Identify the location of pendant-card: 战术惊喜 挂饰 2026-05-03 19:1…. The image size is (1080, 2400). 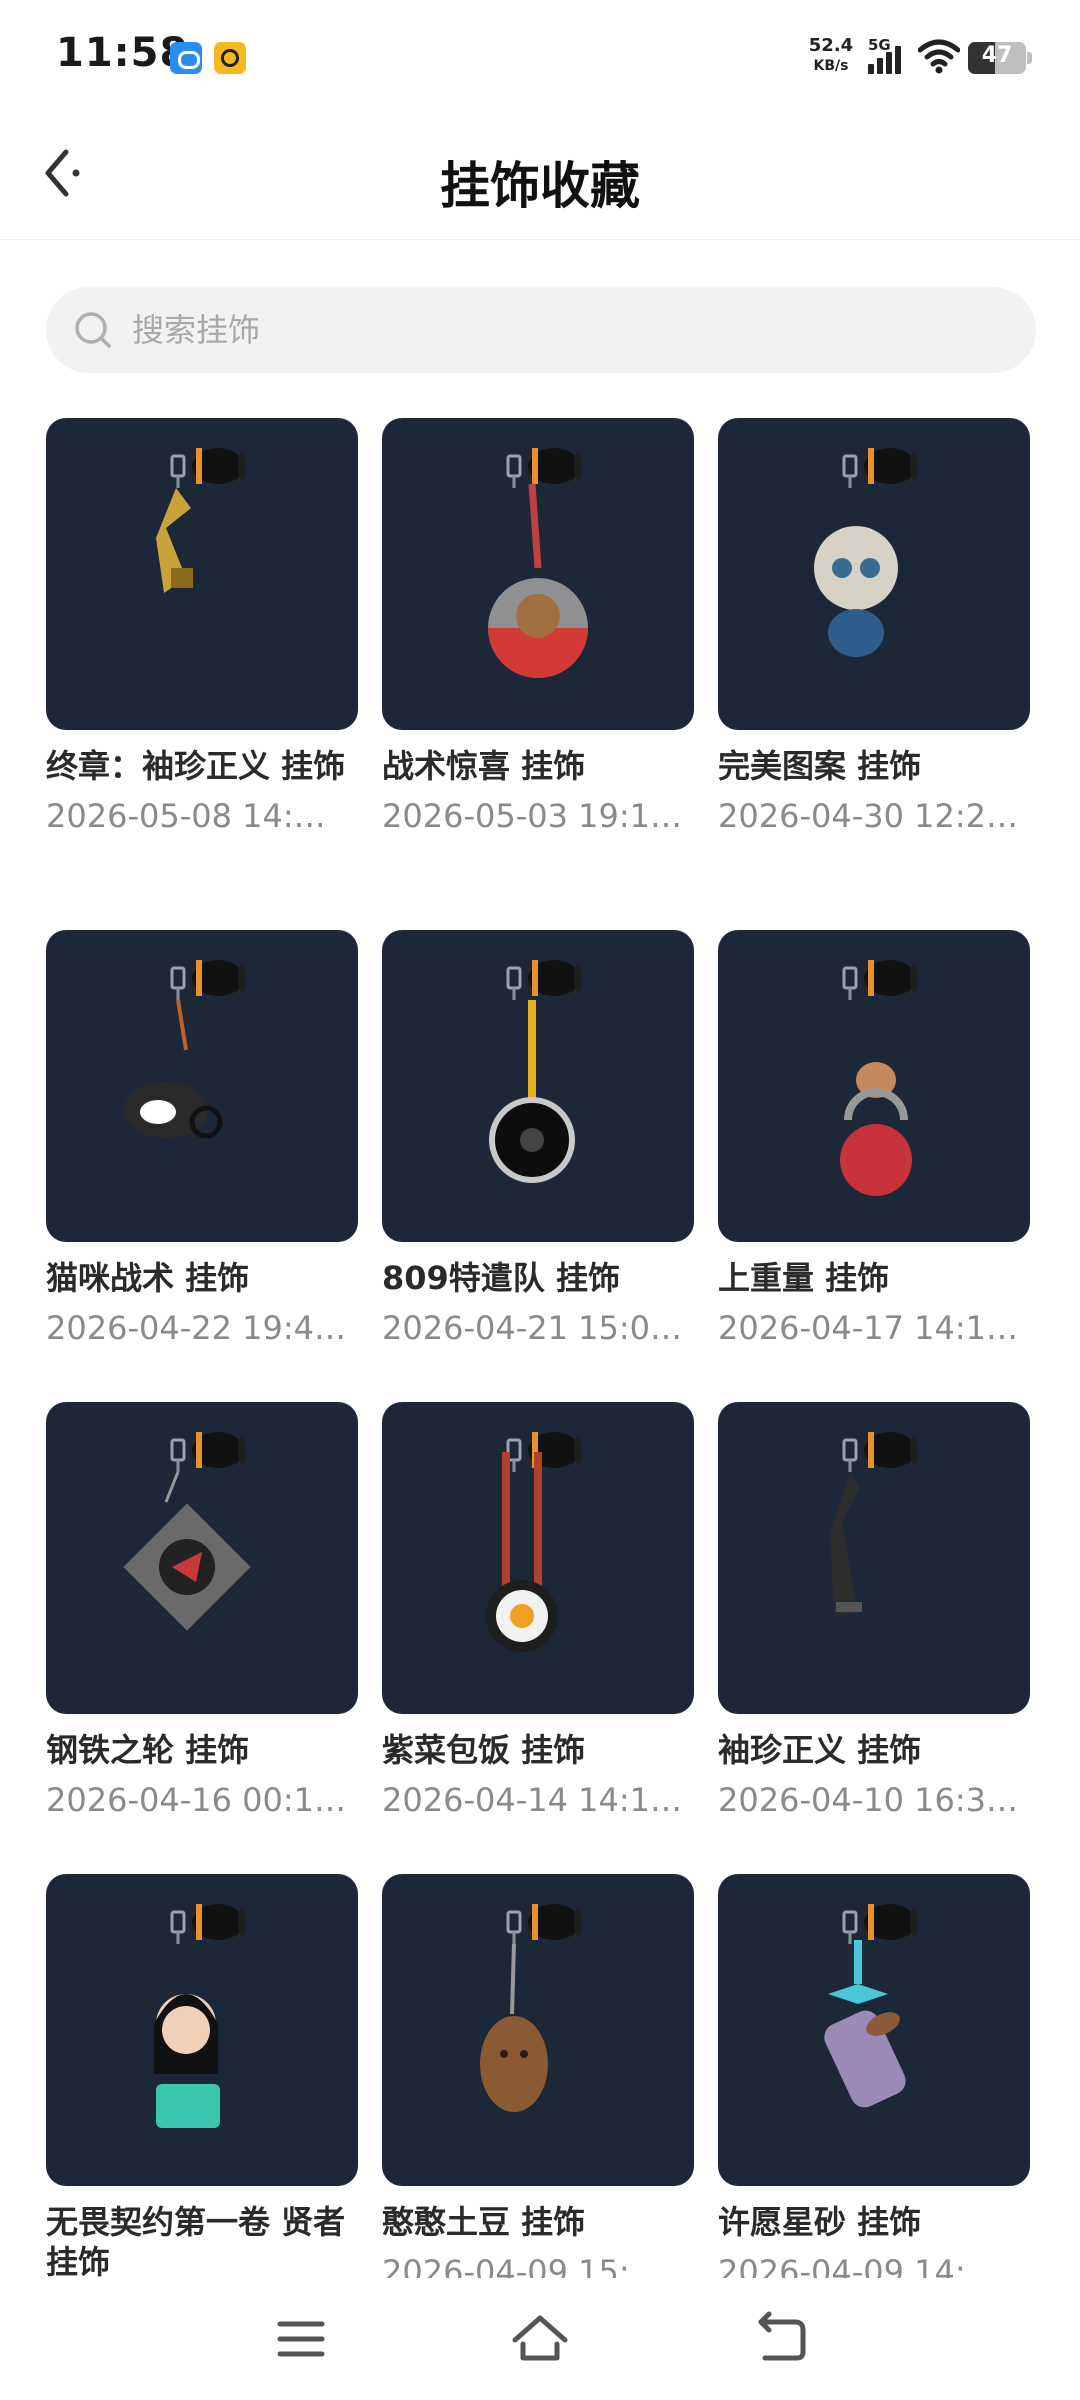
(538, 638).